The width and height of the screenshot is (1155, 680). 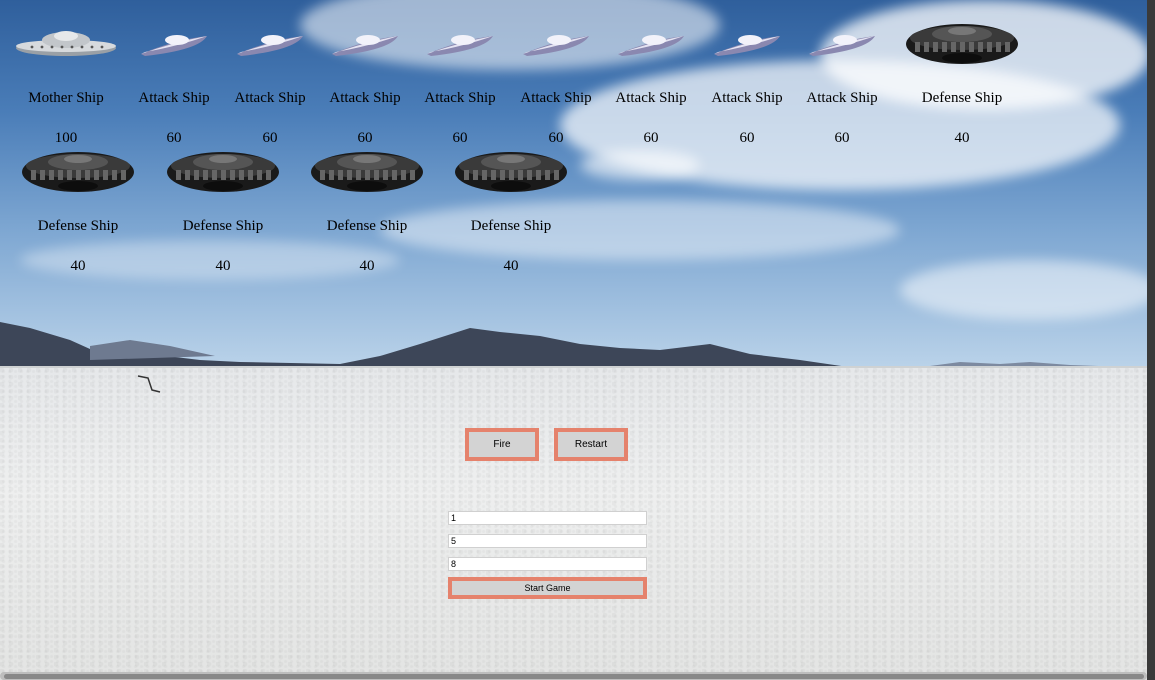 What do you see at coordinates (1151, 340) in the screenshot?
I see `vertical-scrollbar` at bounding box center [1151, 340].